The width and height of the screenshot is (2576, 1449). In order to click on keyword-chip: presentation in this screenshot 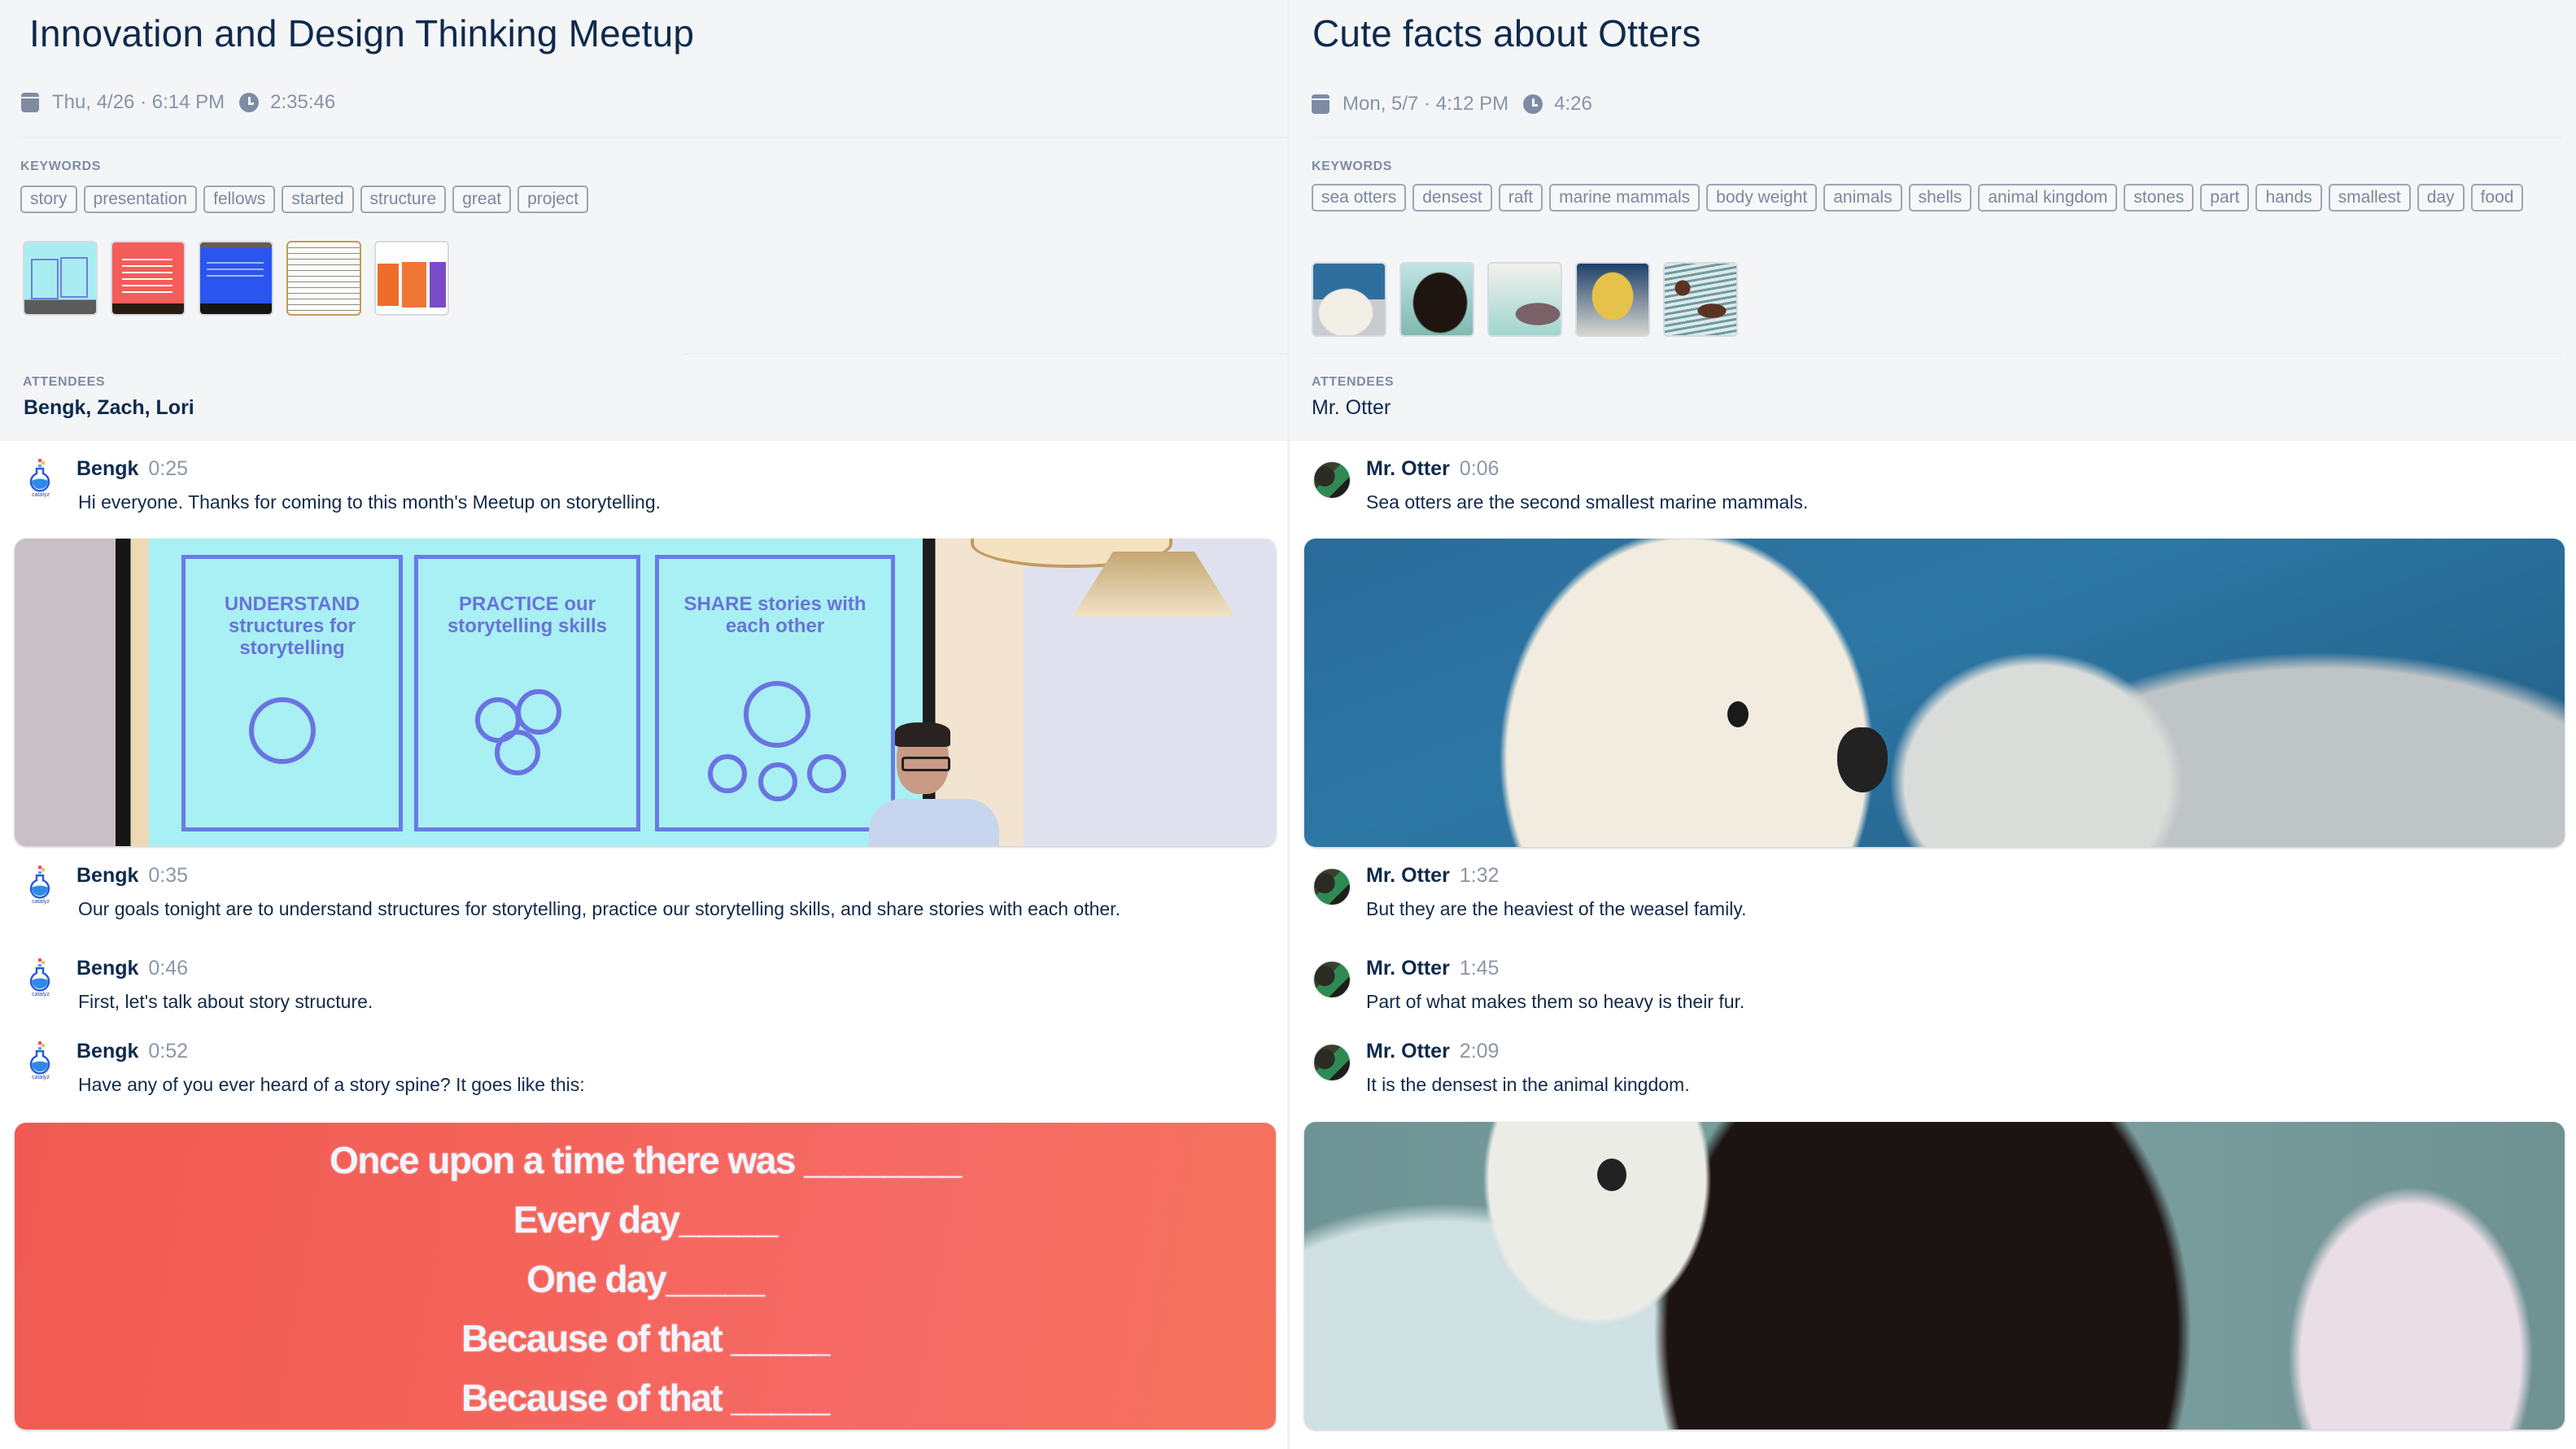, I will do `click(140, 199)`.